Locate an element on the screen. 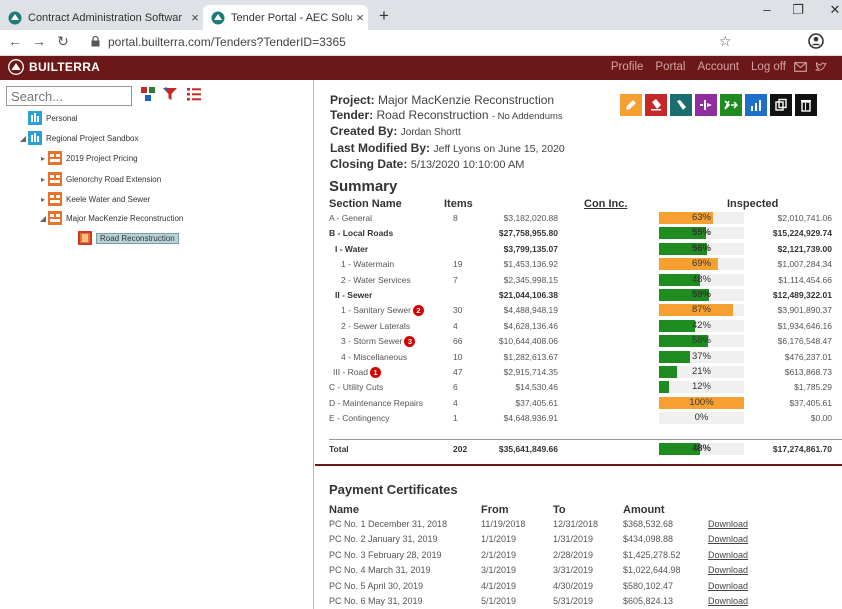 The image size is (842, 609). eraser-icon is located at coordinates (656, 105).